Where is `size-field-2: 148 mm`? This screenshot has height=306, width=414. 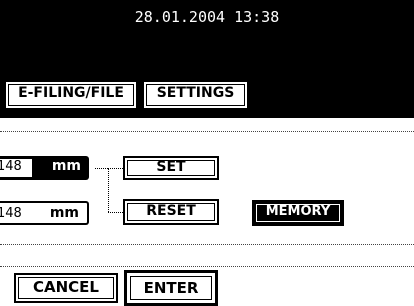
size-field-2: 148 mm is located at coordinates (44, 213).